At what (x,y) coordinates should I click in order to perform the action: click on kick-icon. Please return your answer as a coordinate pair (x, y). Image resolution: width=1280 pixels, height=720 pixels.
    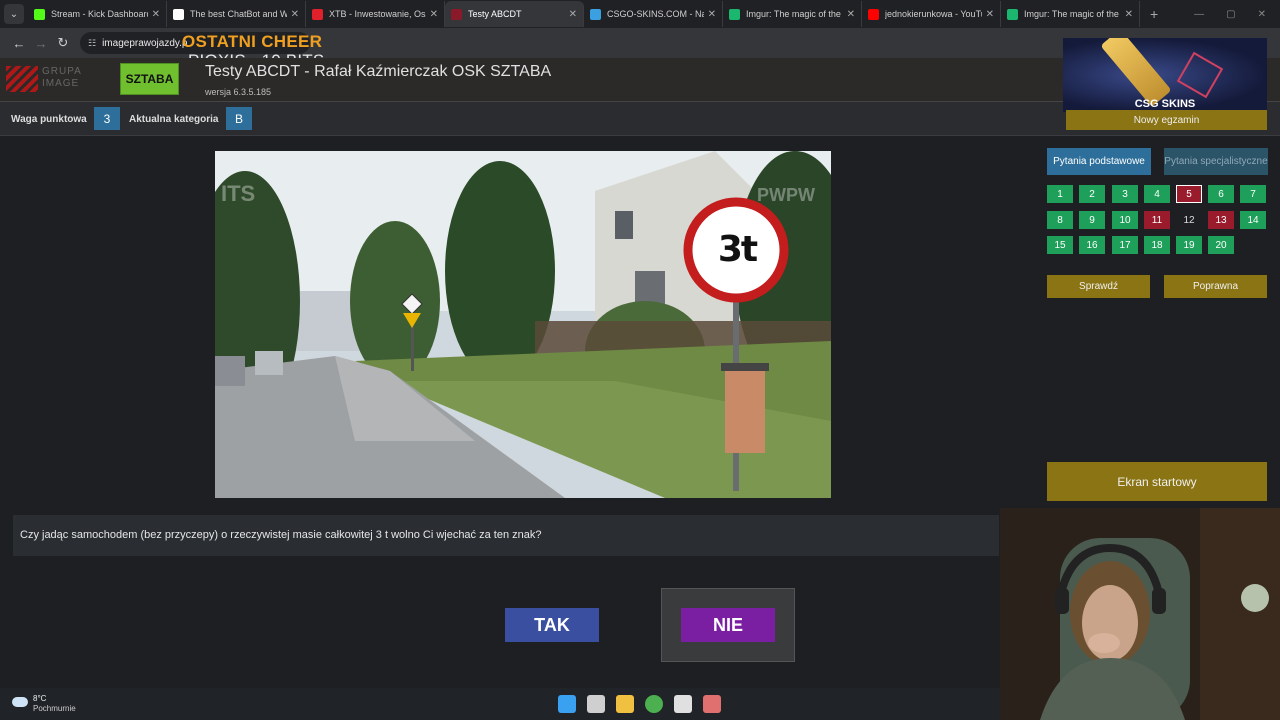
    Looking at the image, I should click on (39, 14).